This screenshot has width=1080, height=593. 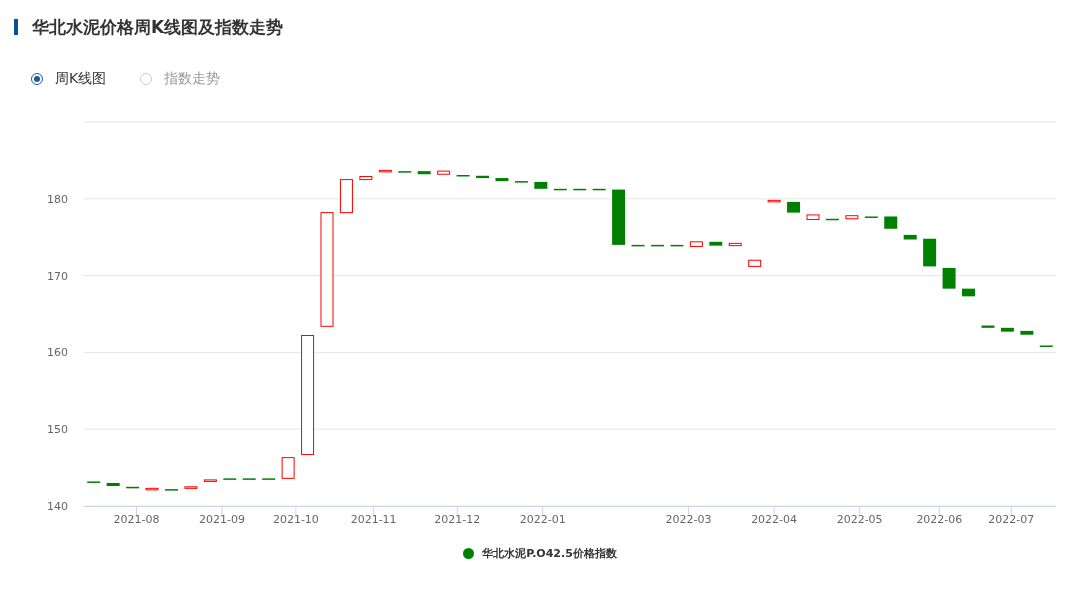 I want to click on axis-label: 2022-04, so click(x=774, y=519).